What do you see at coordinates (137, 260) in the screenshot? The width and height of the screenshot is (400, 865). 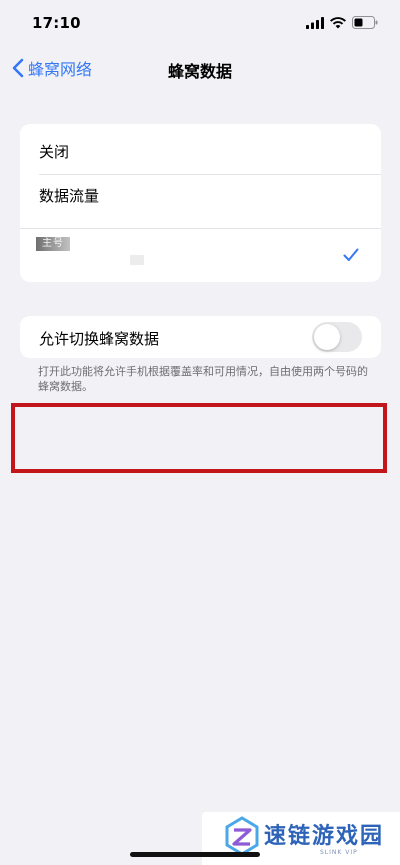 I see `blurred-region` at bounding box center [137, 260].